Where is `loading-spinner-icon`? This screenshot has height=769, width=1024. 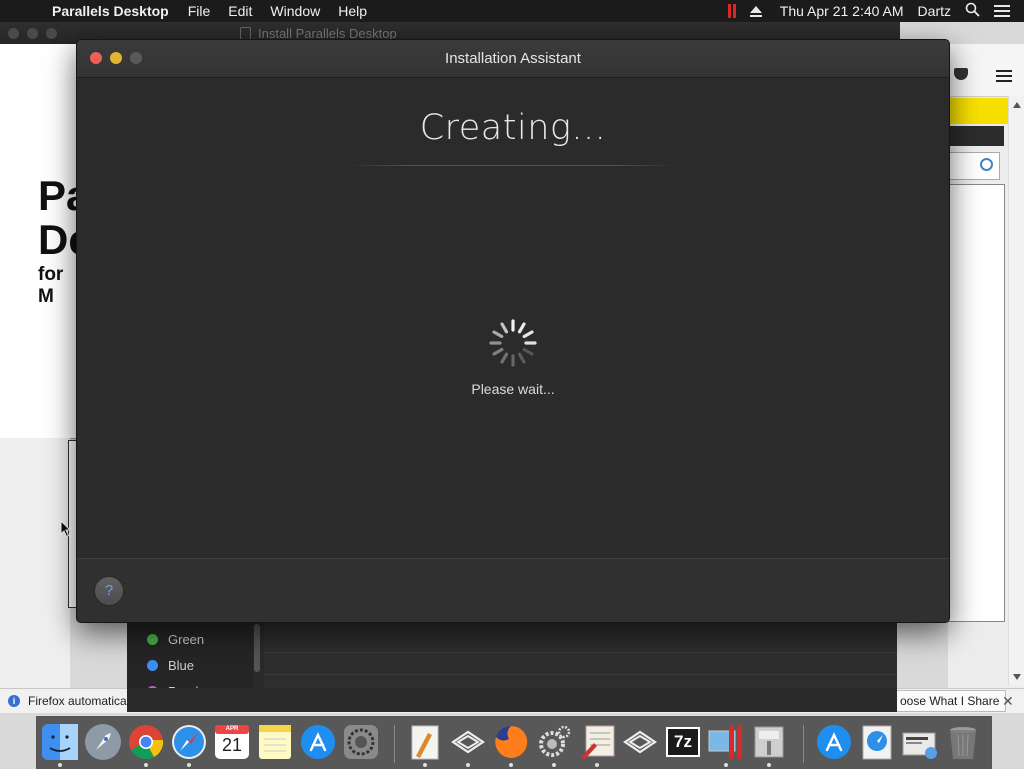
loading-spinner-icon is located at coordinates (513, 343).